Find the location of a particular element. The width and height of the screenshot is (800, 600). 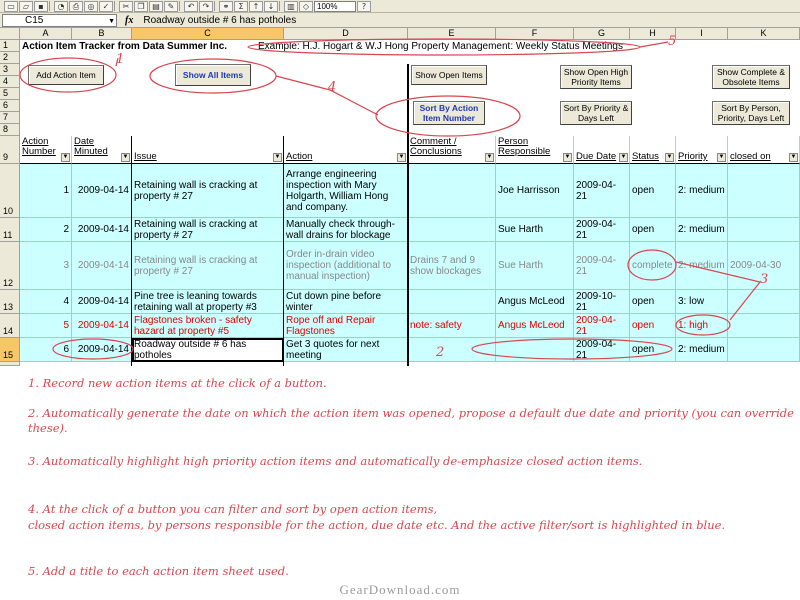

cell-action-number: 6 is located at coordinates (46, 350).